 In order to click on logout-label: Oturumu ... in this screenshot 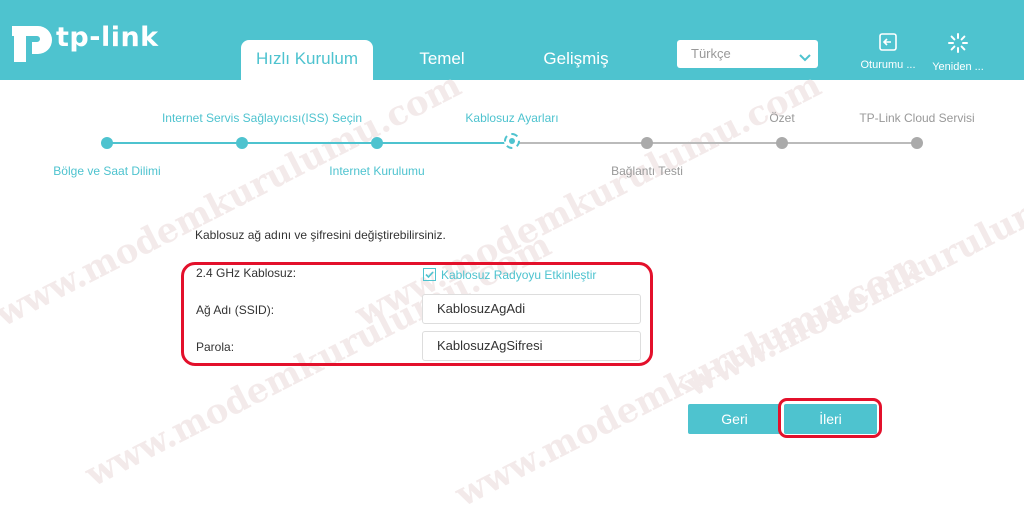, I will do `click(888, 65)`.